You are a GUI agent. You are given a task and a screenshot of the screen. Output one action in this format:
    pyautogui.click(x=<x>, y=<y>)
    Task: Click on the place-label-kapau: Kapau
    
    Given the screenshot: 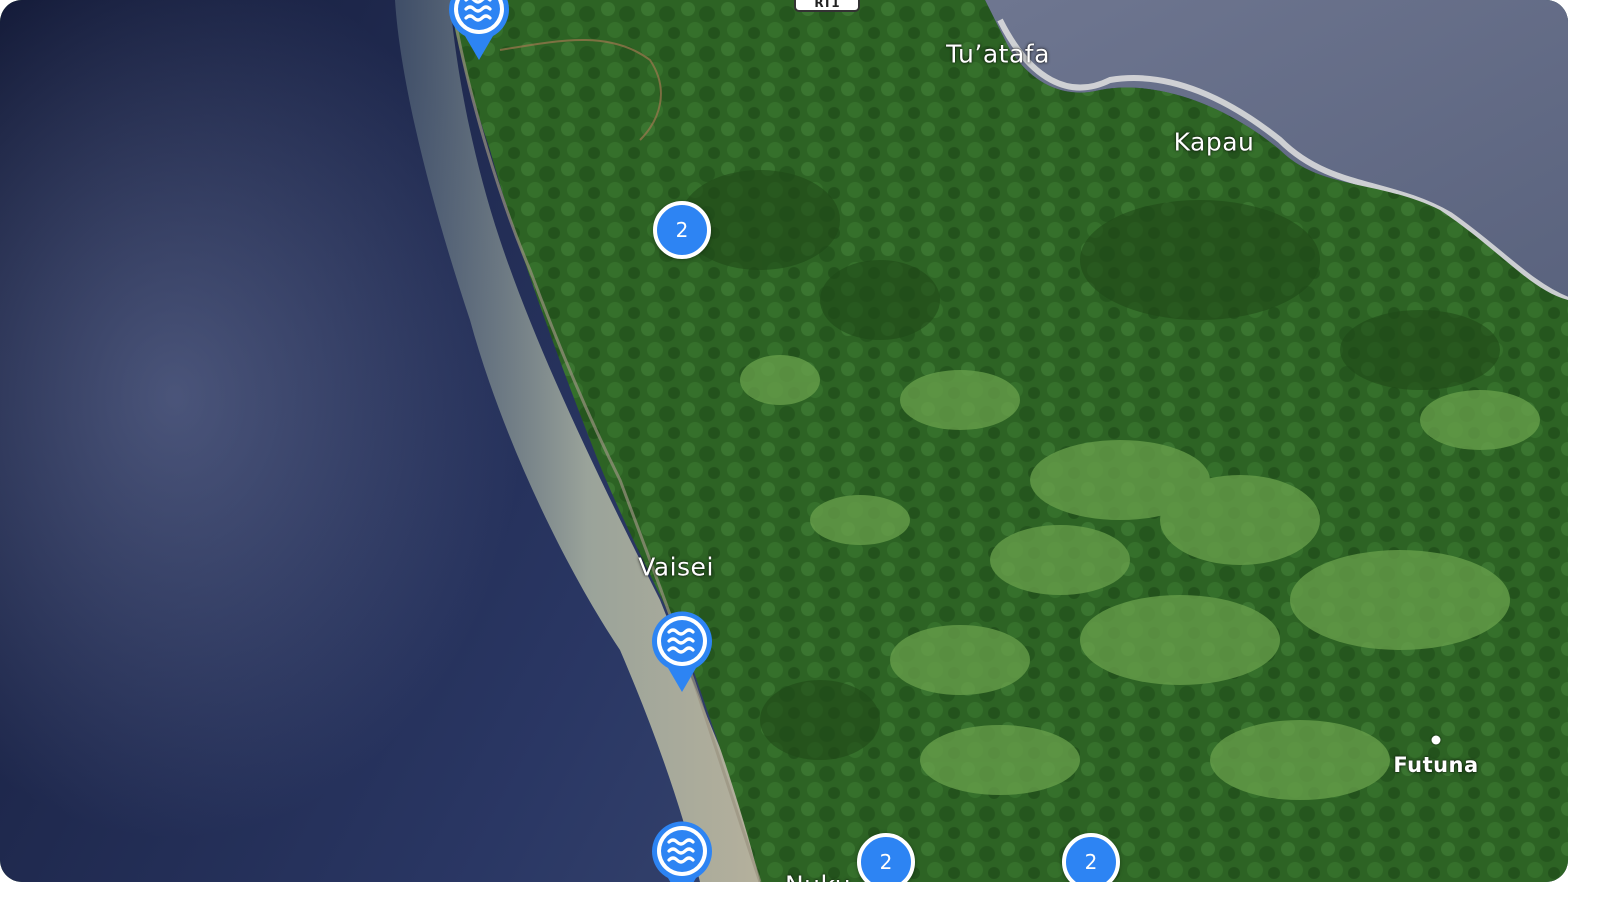 What is the action you would take?
    pyautogui.click(x=1214, y=142)
    